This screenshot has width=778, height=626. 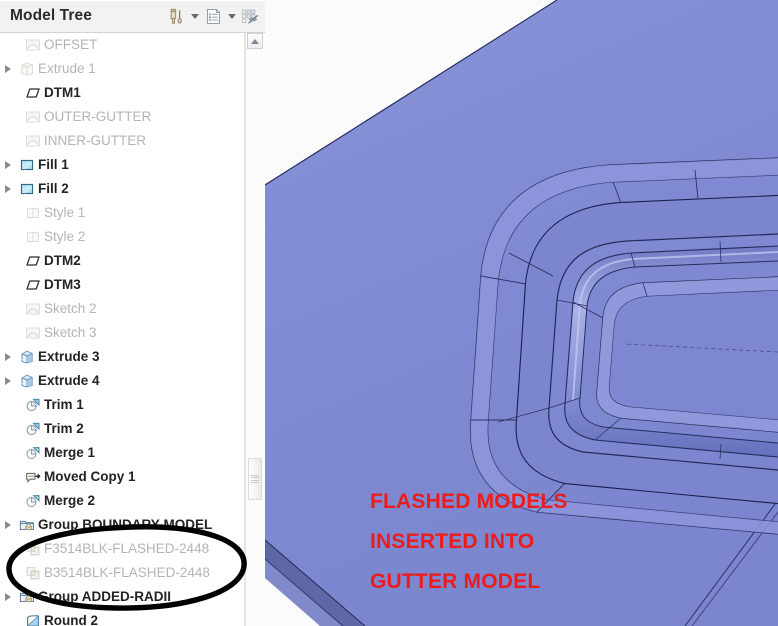 I want to click on tree-row-extrude-1: Extrude 1, so click(x=122, y=69).